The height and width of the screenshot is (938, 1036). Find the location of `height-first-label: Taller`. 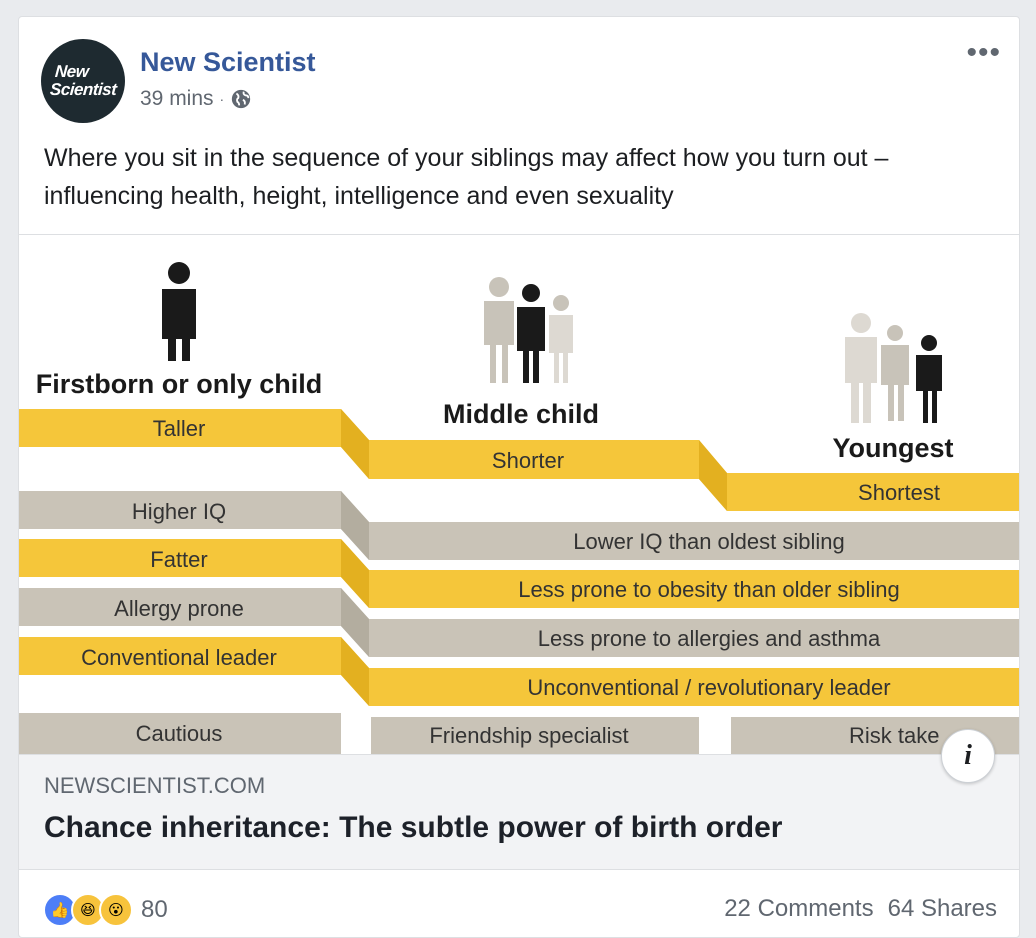

height-first-label: Taller is located at coordinates (179, 428).